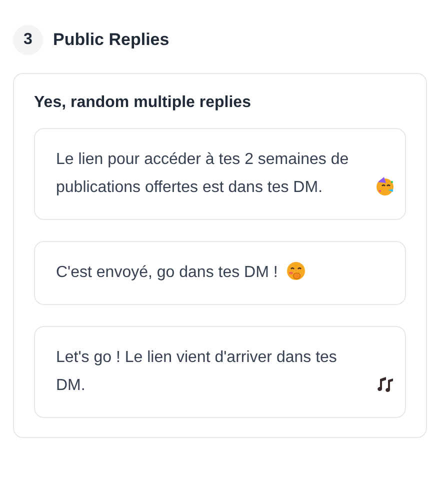  What do you see at coordinates (143, 103) in the screenshot?
I see `panel-title: Yes, random multiple replies` at bounding box center [143, 103].